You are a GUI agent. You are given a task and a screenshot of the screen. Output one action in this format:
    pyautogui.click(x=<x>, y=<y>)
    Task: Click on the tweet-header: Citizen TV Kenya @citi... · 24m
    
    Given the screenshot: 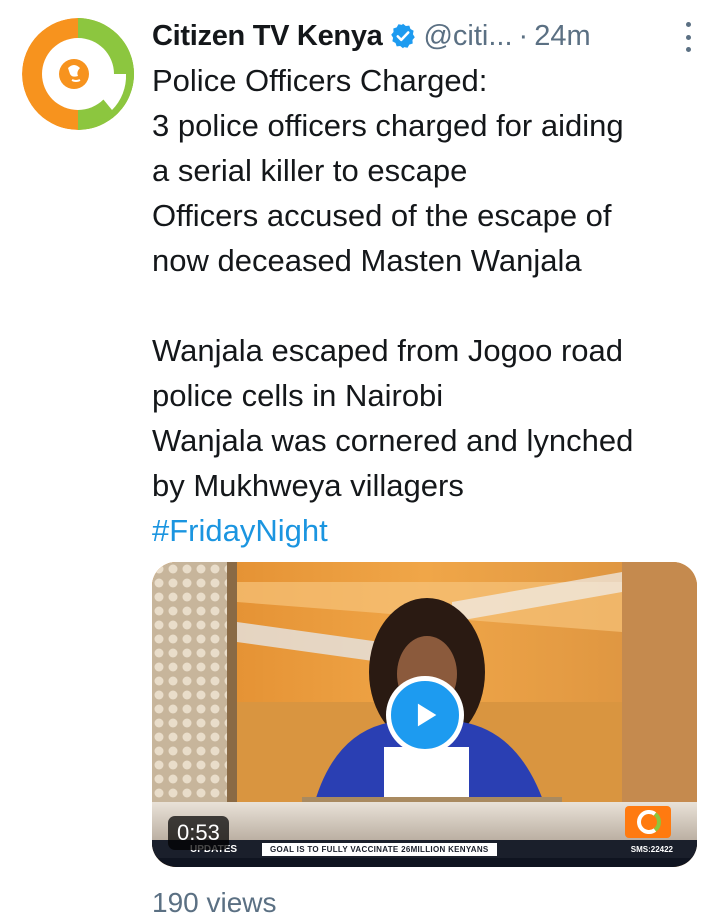 What is the action you would take?
    pyautogui.click(x=421, y=36)
    